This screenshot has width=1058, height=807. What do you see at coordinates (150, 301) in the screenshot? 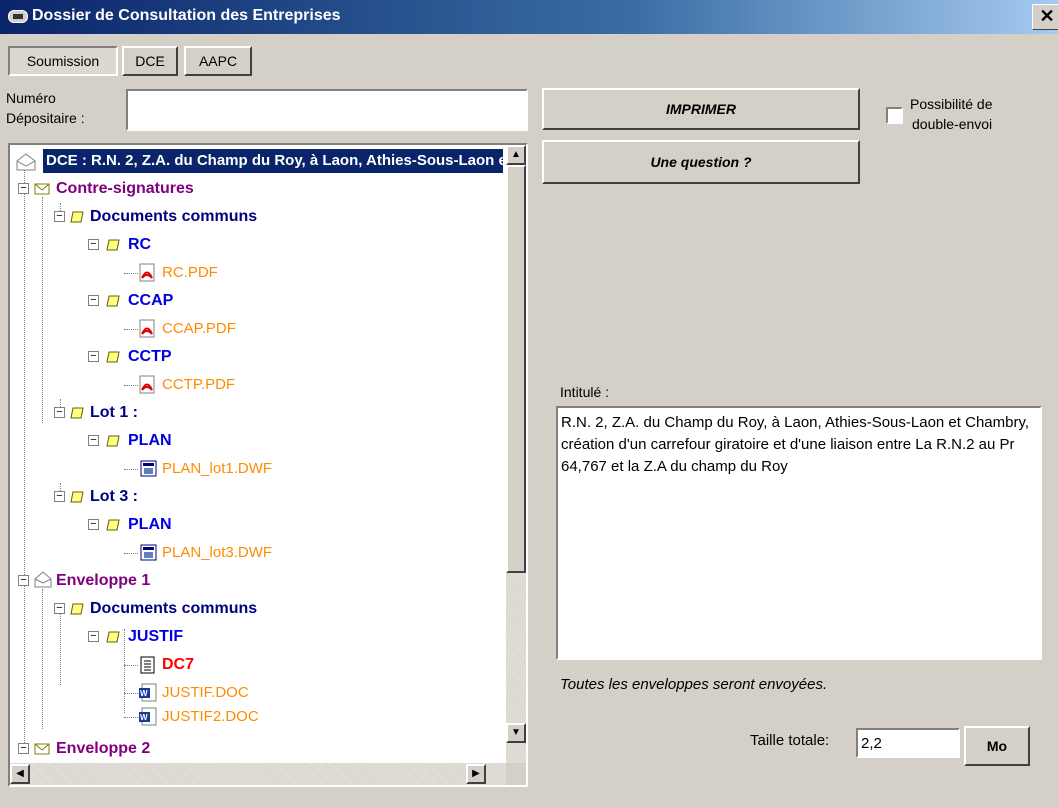
I see `tree-item-ccap: CCAP` at bounding box center [150, 301].